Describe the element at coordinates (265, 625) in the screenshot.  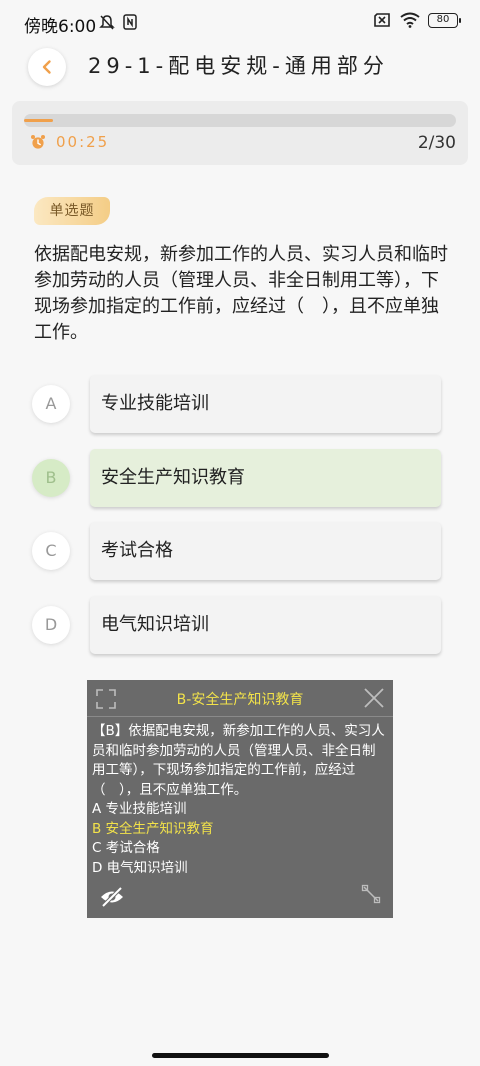
I see `option-card: 电气知识培训` at that location.